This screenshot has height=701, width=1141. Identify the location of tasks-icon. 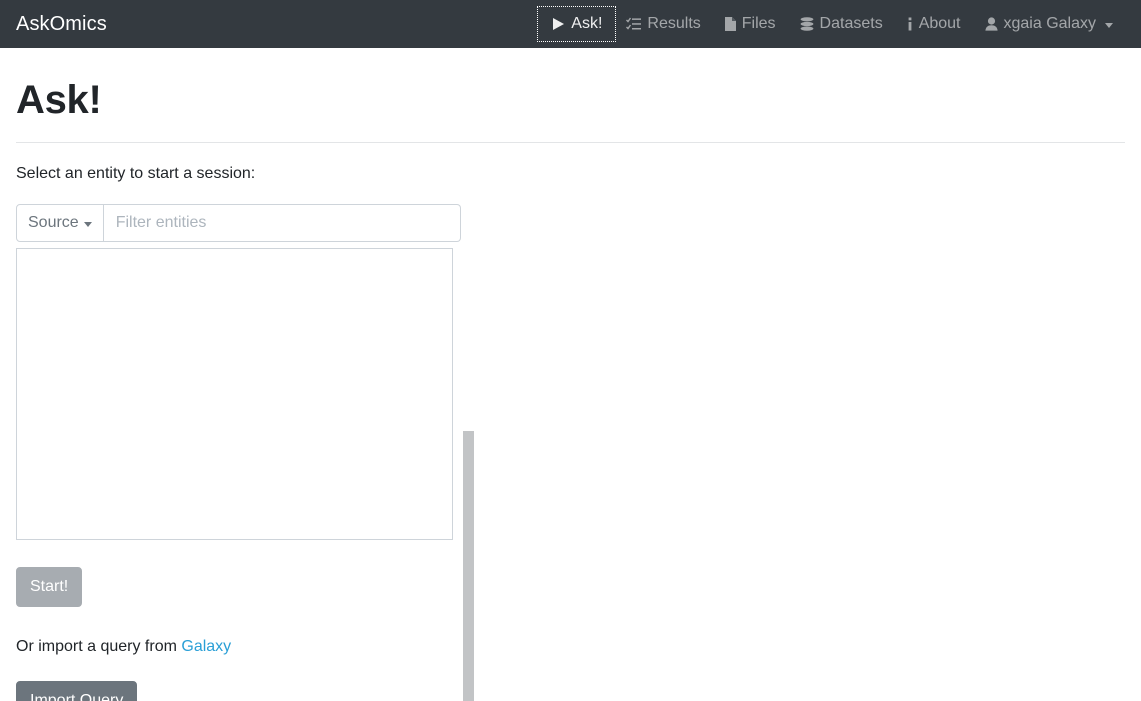
(634, 24).